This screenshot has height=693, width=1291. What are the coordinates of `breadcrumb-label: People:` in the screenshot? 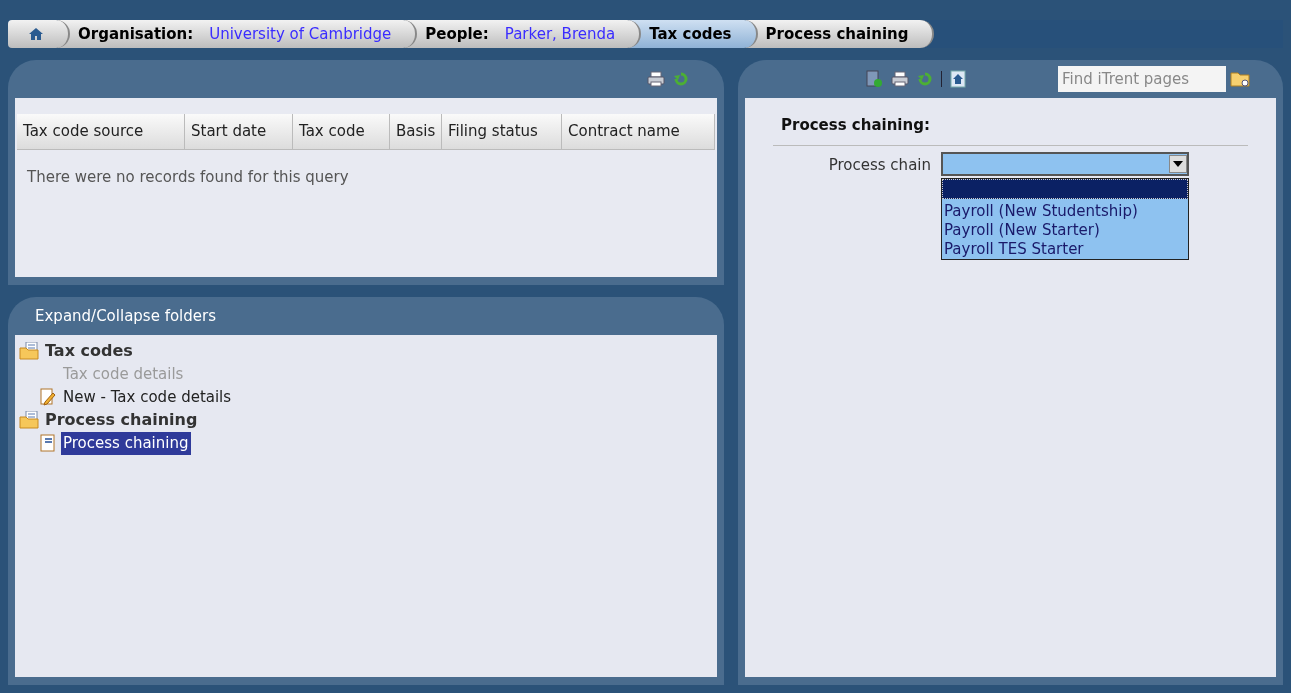 It's located at (457, 34).